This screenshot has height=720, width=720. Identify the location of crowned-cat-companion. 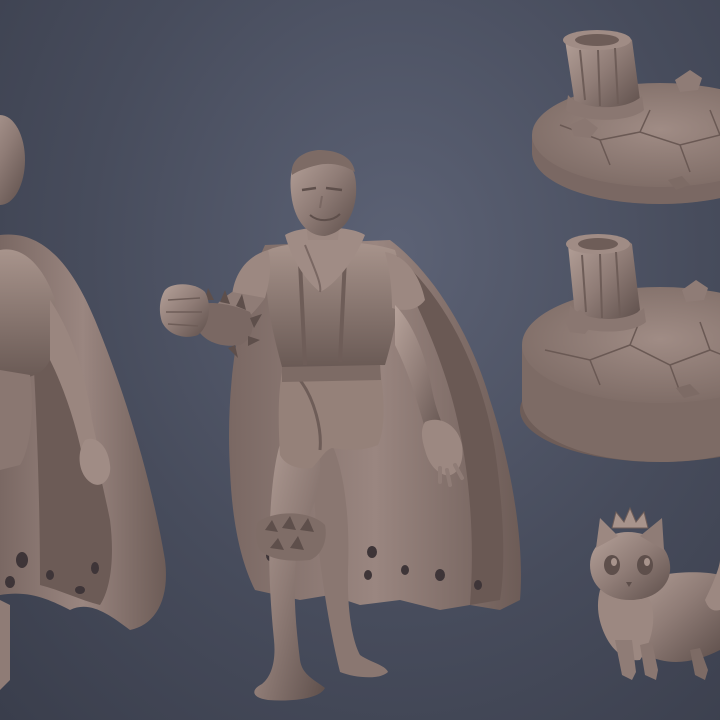
(655, 593).